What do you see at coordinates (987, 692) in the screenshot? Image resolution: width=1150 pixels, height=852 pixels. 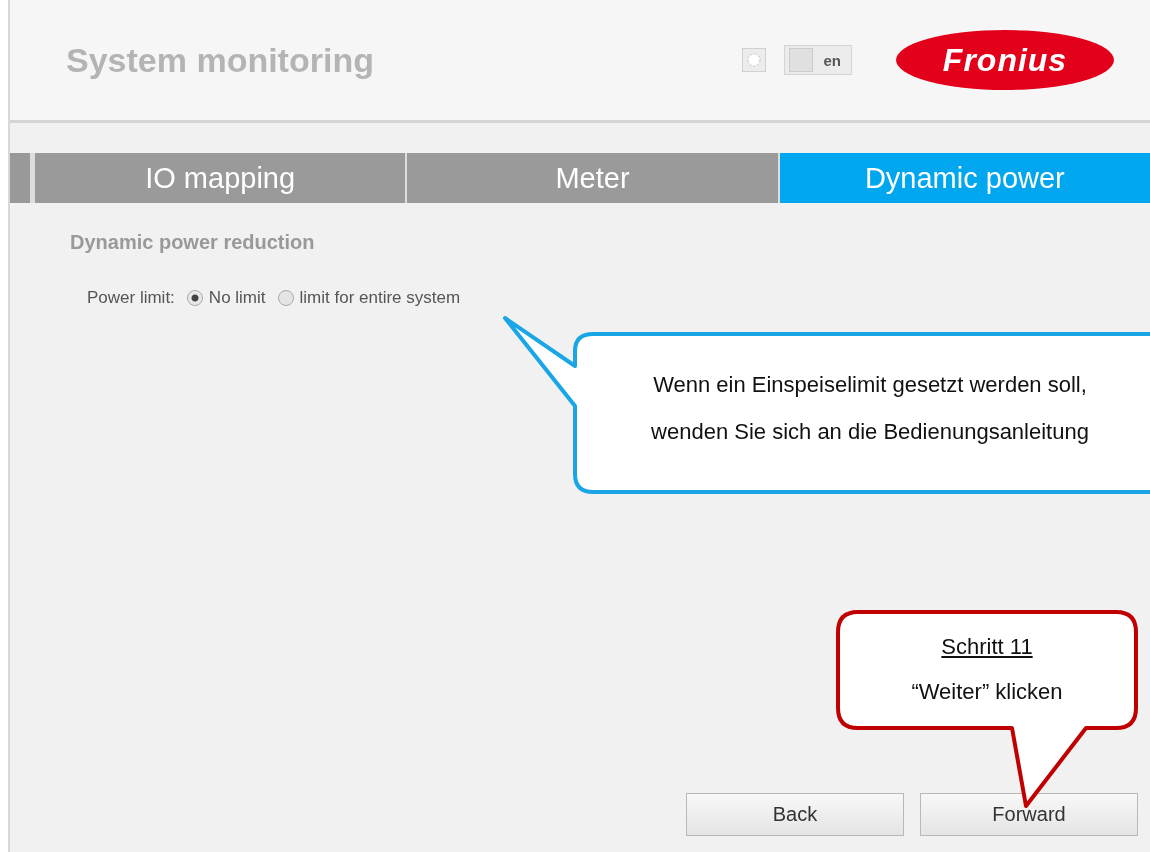 I see `callout-text: “Weiter” klicken` at bounding box center [987, 692].